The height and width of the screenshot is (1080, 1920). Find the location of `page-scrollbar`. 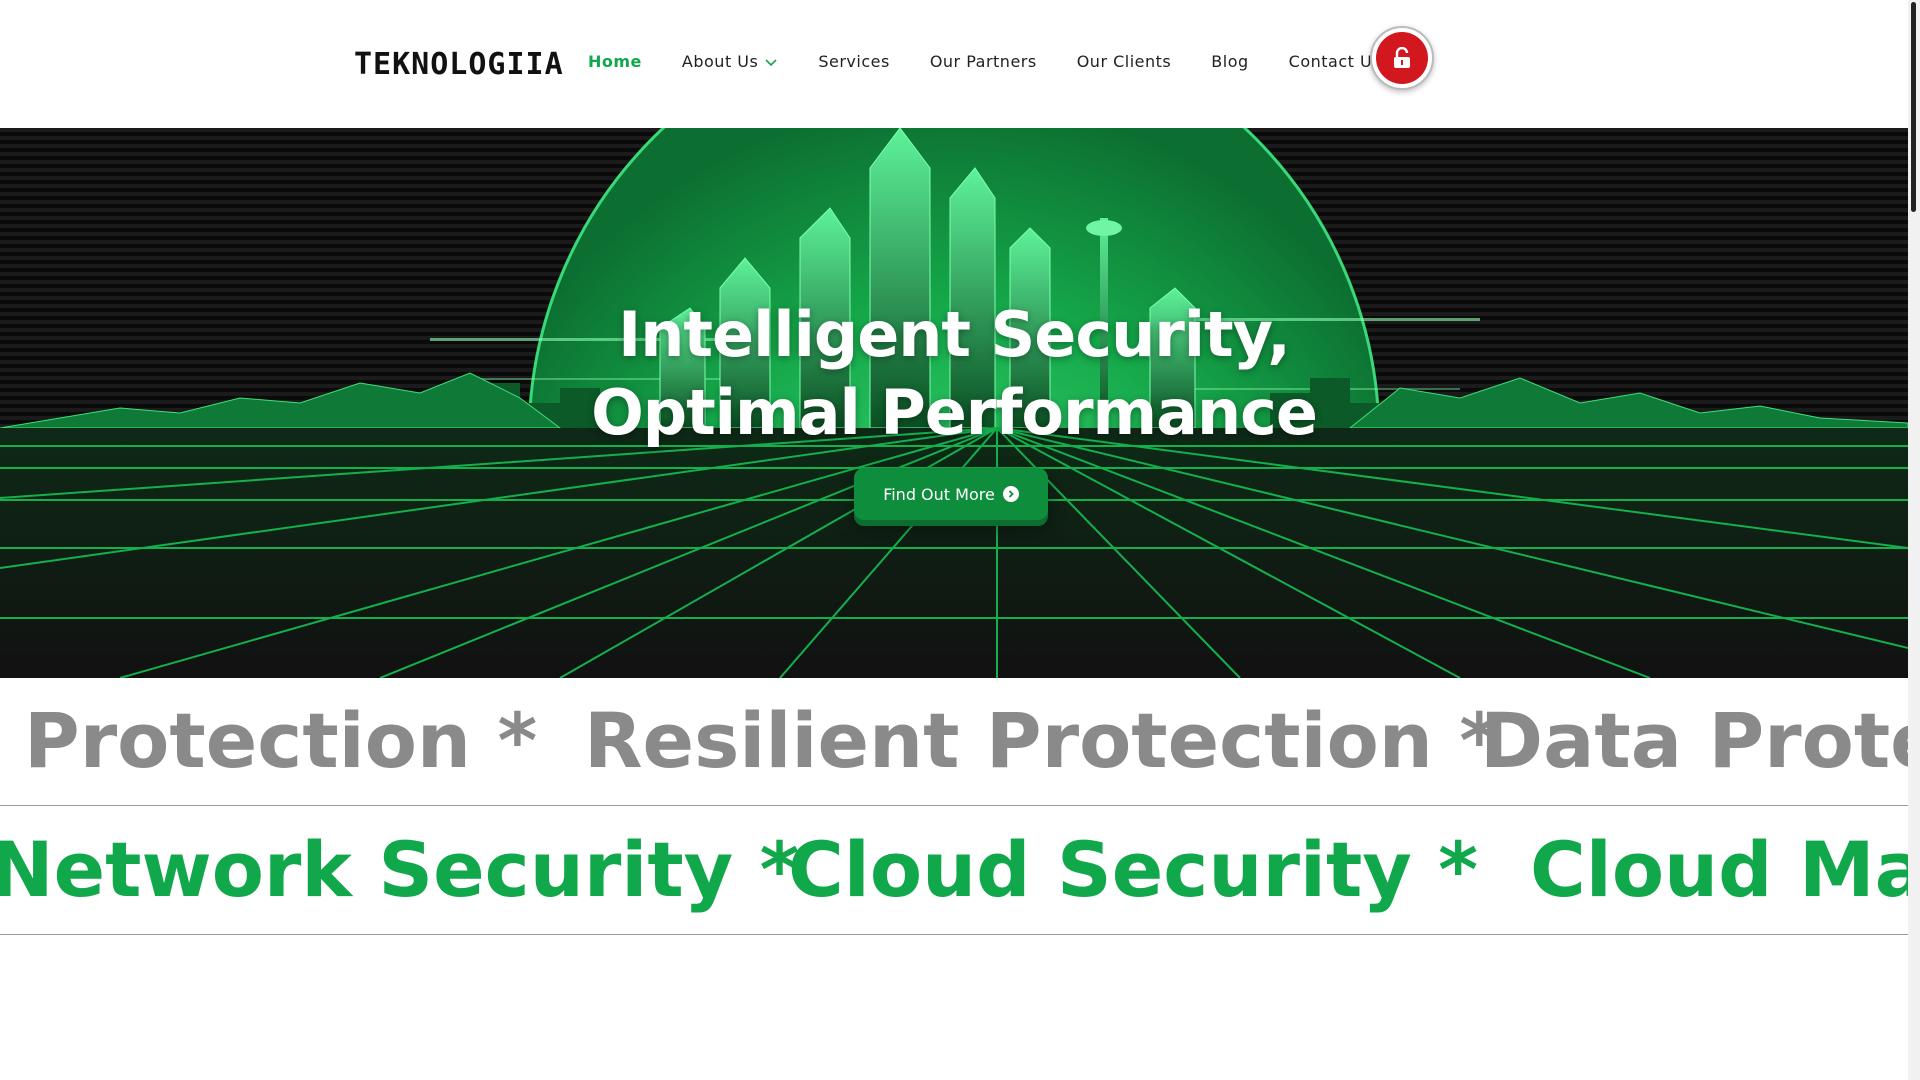

page-scrollbar is located at coordinates (1914, 540).